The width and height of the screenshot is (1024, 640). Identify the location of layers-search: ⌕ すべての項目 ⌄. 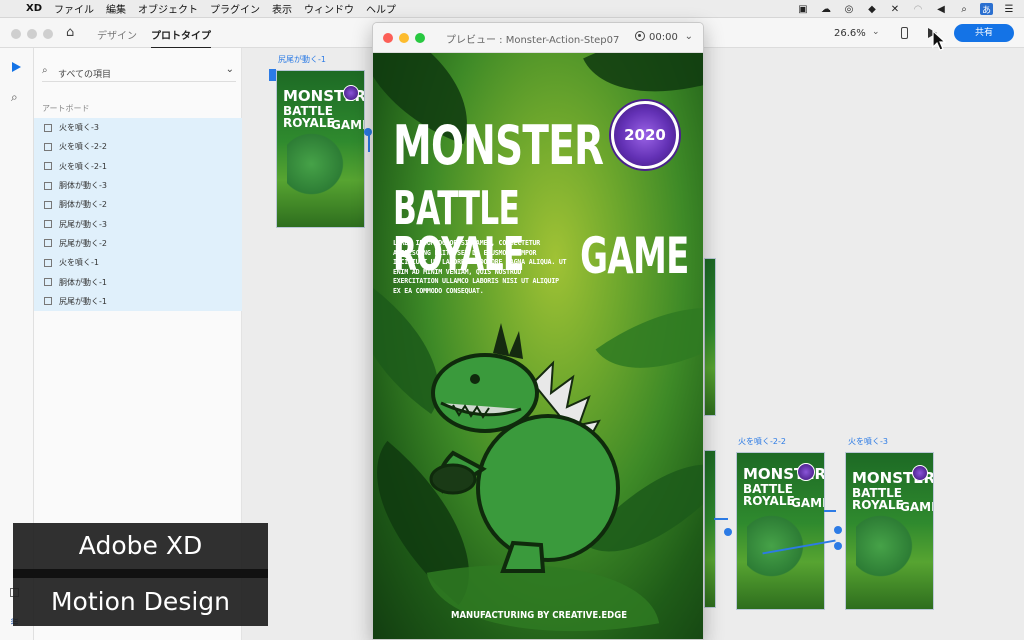
(139, 73).